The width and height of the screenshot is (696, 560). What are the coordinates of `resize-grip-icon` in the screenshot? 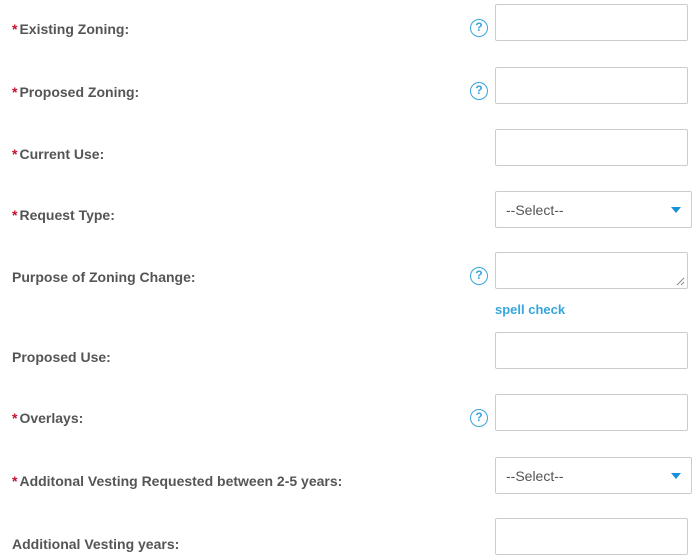 It's located at (680, 281).